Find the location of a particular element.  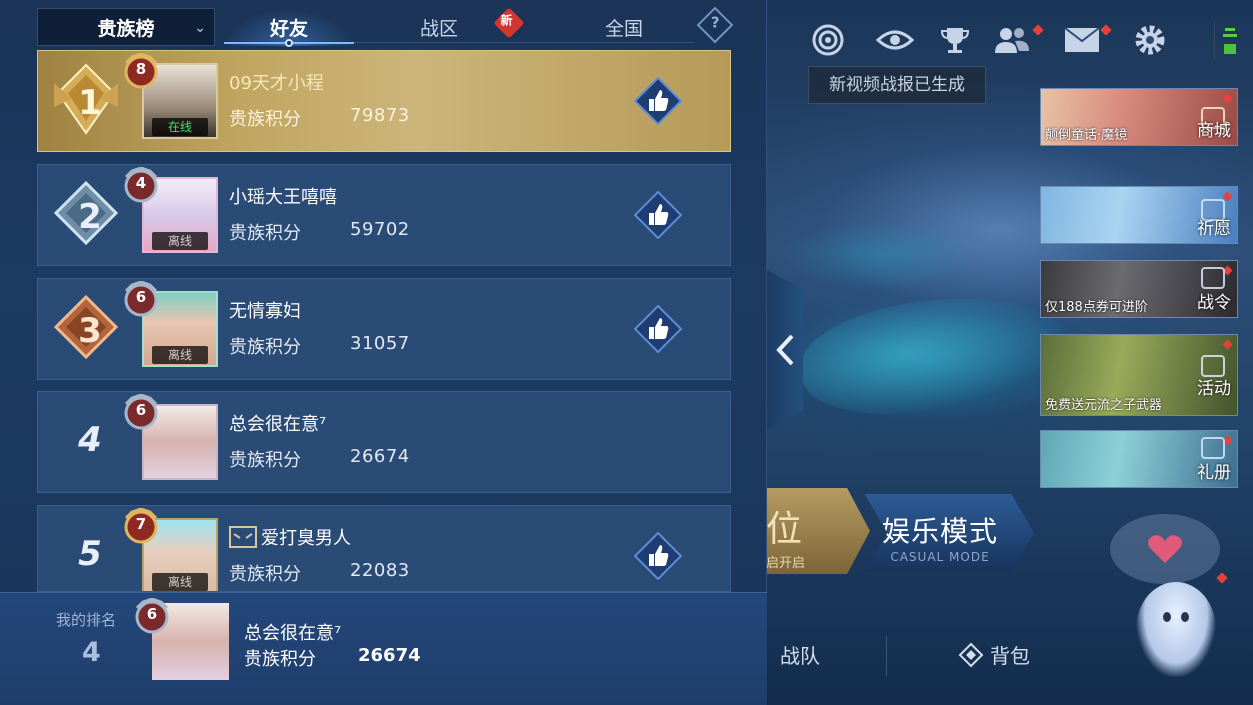

mail-icon is located at coordinates (1082, 40).